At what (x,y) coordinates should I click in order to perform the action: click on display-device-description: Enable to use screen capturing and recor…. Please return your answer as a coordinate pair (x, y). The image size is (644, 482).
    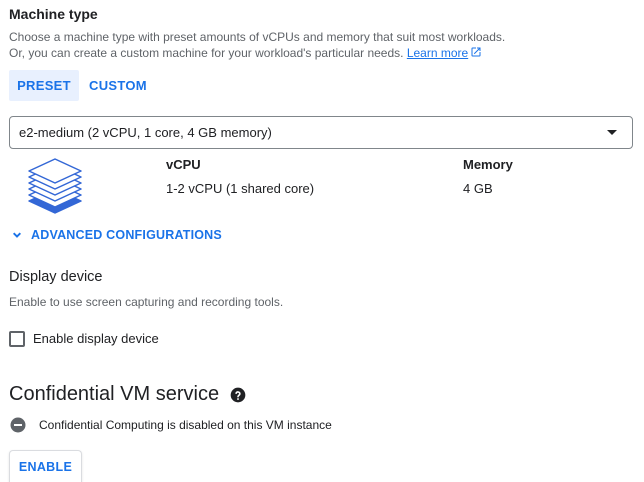
    Looking at the image, I should click on (146, 302).